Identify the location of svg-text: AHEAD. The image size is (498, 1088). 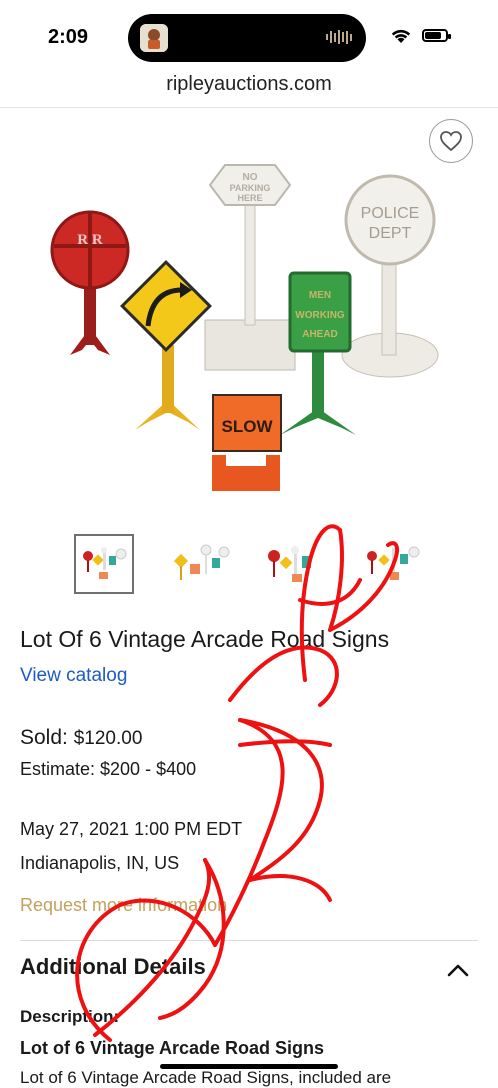
(320, 334).